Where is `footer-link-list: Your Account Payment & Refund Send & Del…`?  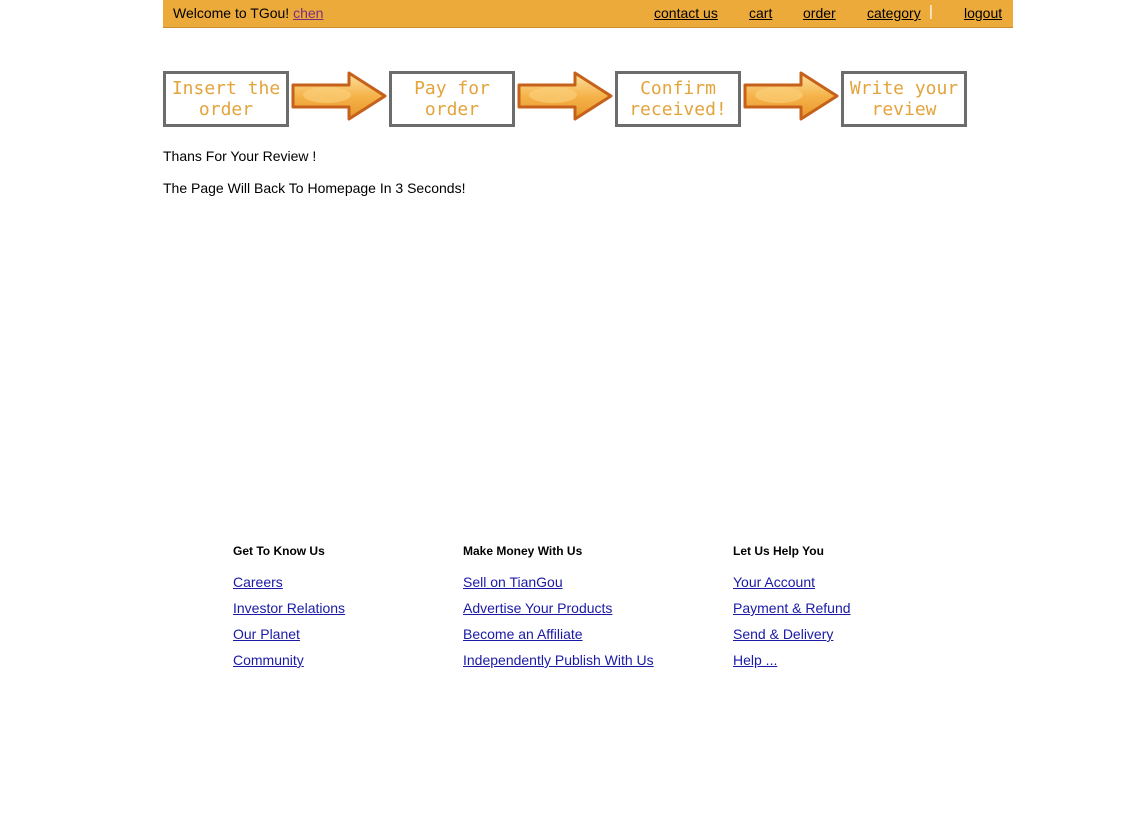 footer-link-list: Your Account Payment & Refund Send & Del… is located at coordinates (792, 626).